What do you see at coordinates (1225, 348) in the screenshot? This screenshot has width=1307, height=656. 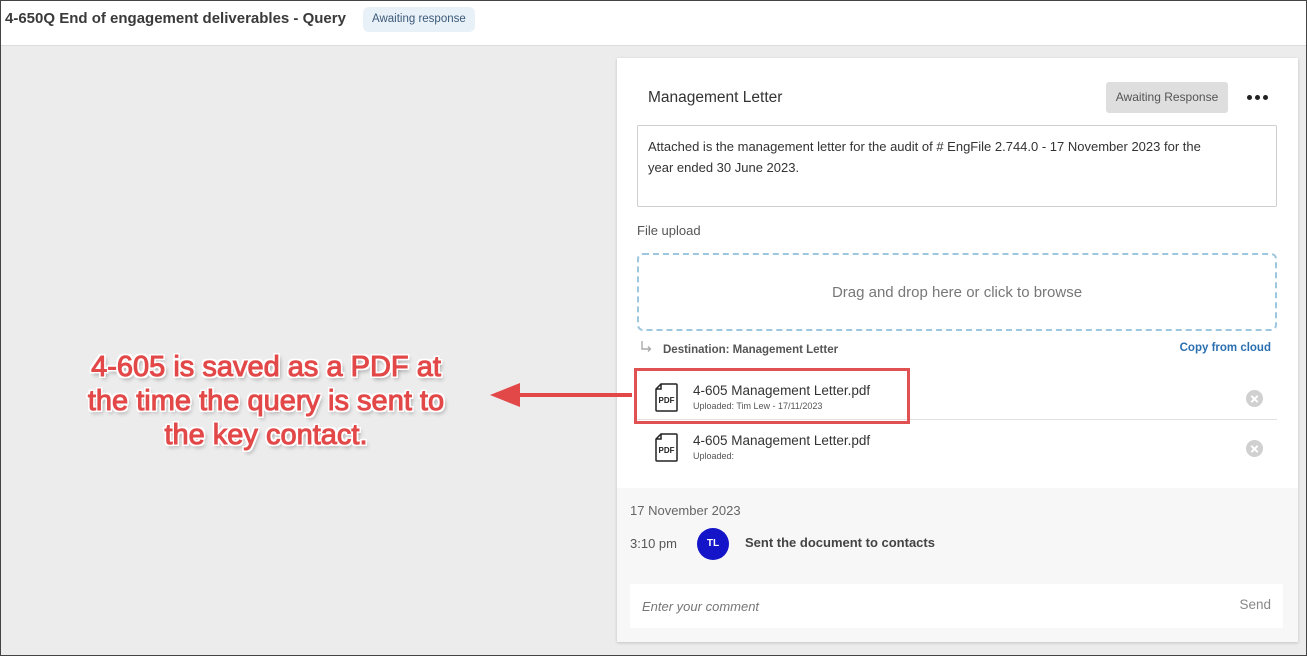 I see `copy-from-cloud-link: Copy from cloud` at bounding box center [1225, 348].